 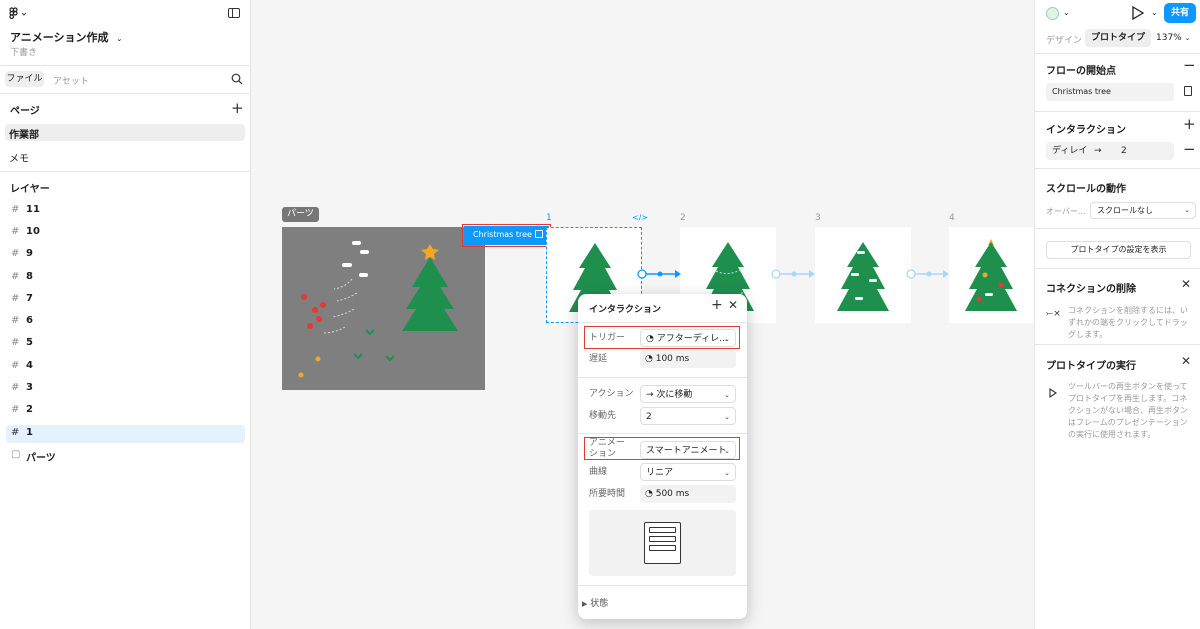 What do you see at coordinates (125, 233) in the screenshot?
I see `layer-item-10: #10` at bounding box center [125, 233].